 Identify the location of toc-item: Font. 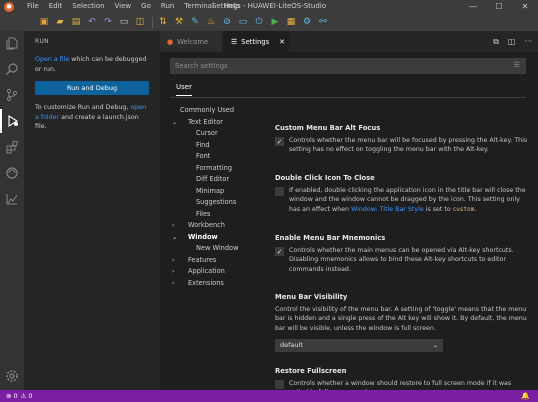
(225, 157).